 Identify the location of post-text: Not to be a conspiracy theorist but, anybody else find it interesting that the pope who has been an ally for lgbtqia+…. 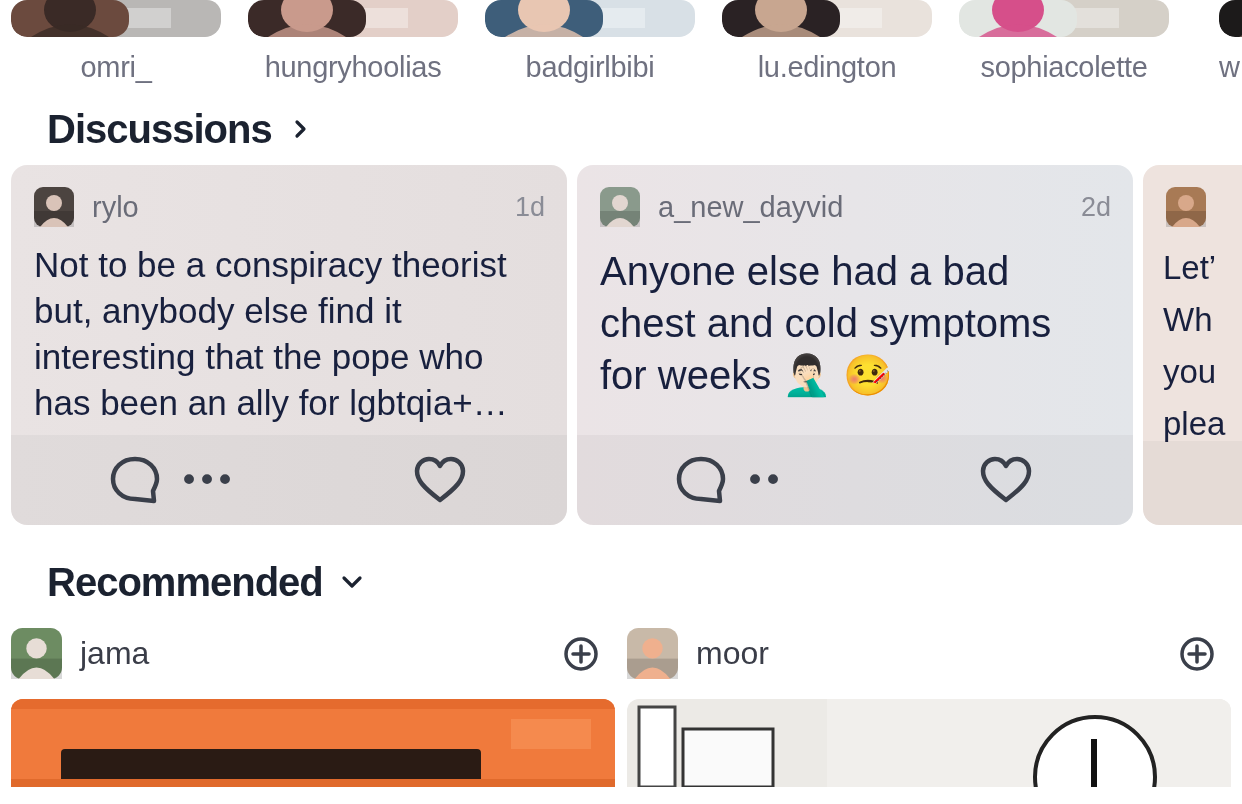
(271, 334).